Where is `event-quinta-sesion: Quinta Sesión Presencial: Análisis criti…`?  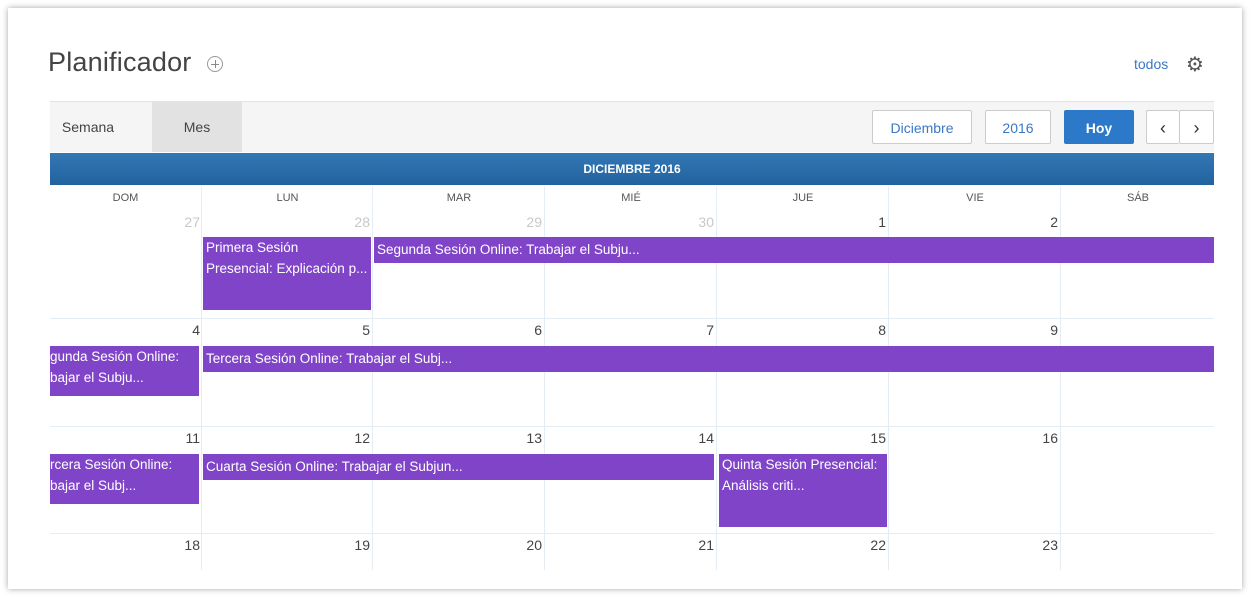 event-quinta-sesion: Quinta Sesión Presencial: Análisis criti… is located at coordinates (803, 490).